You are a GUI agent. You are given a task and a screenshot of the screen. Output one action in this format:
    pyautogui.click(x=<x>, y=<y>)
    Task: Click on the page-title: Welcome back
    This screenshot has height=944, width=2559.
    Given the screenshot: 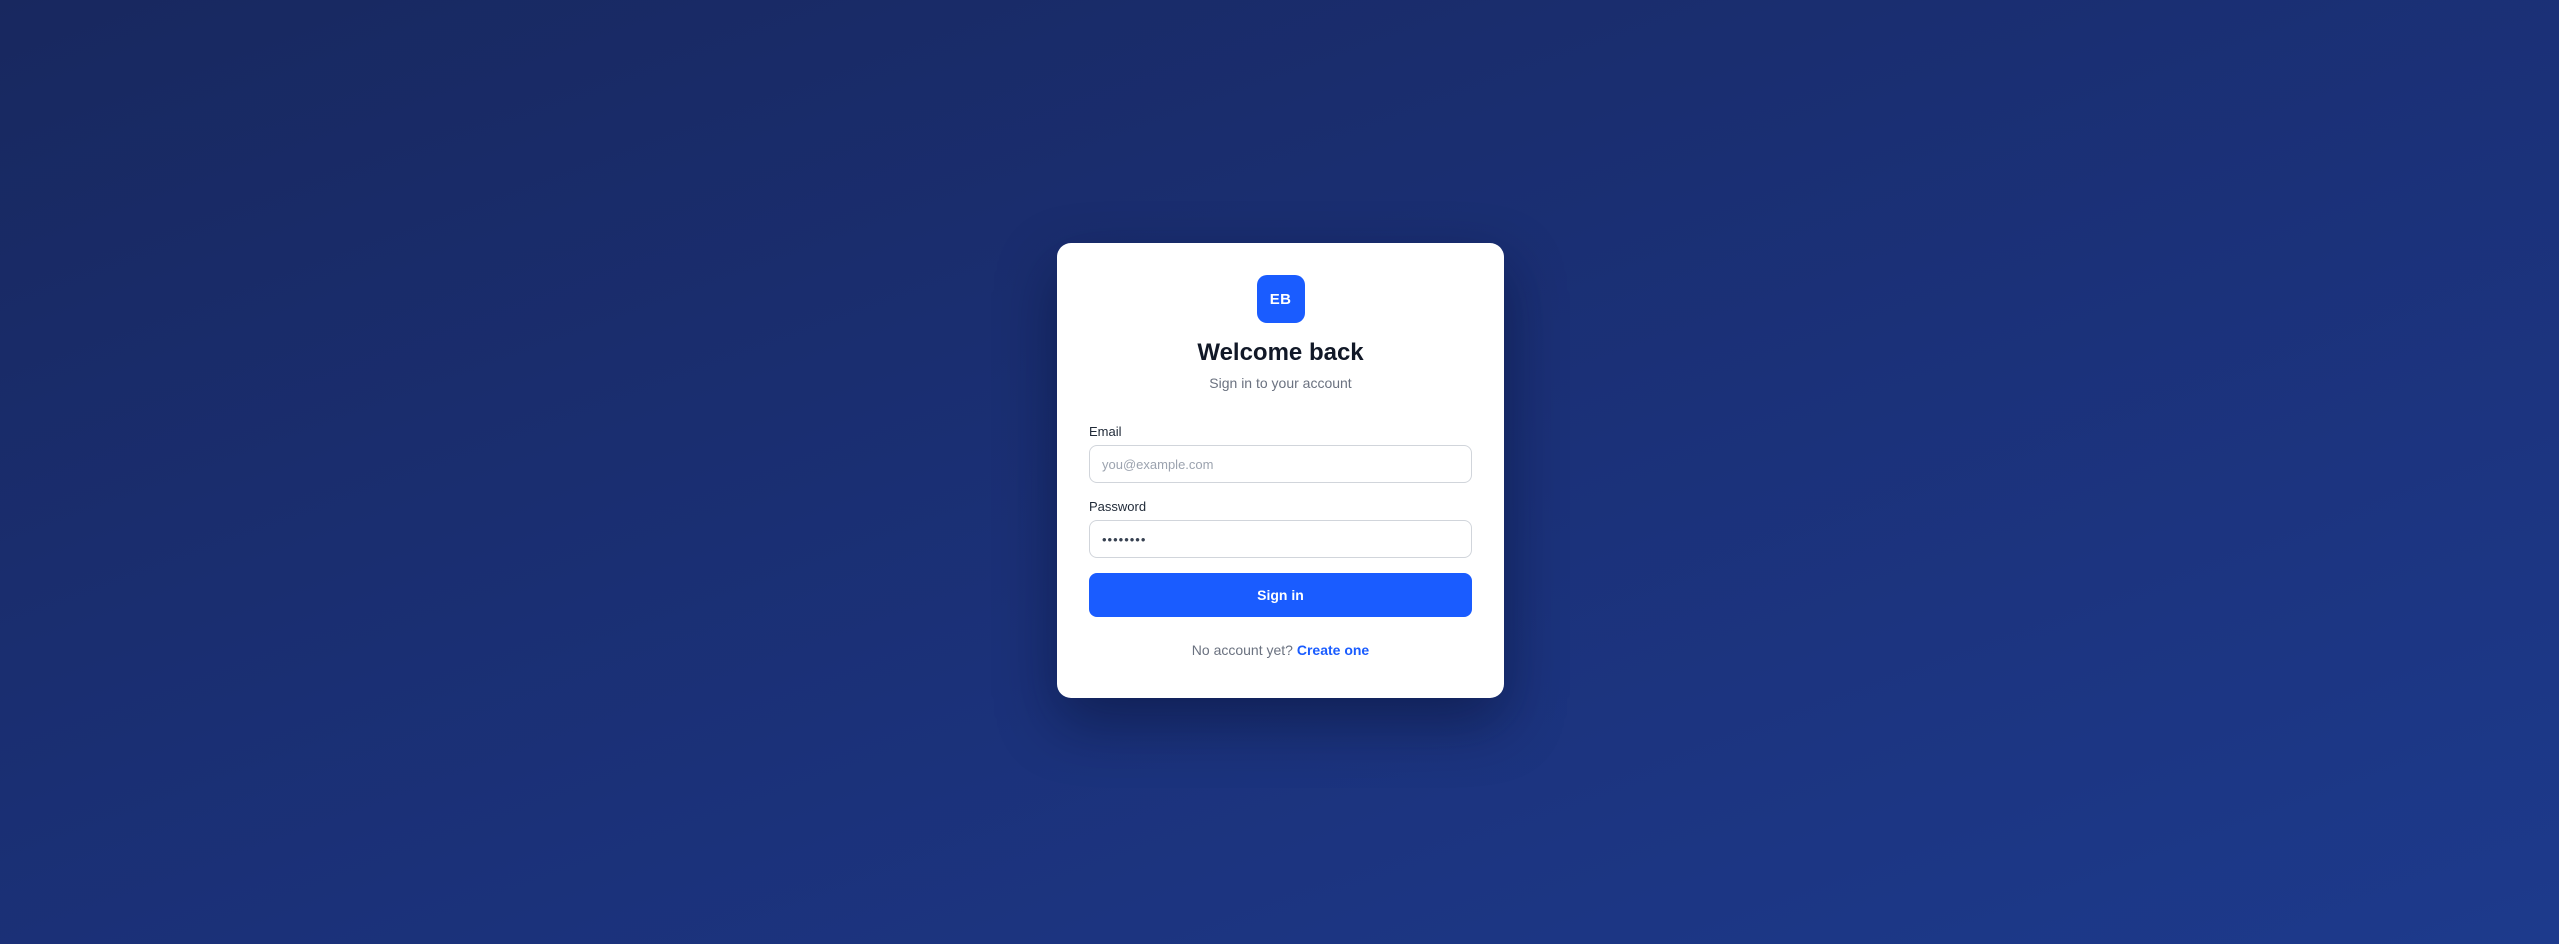 What is the action you would take?
    pyautogui.click(x=1280, y=352)
    